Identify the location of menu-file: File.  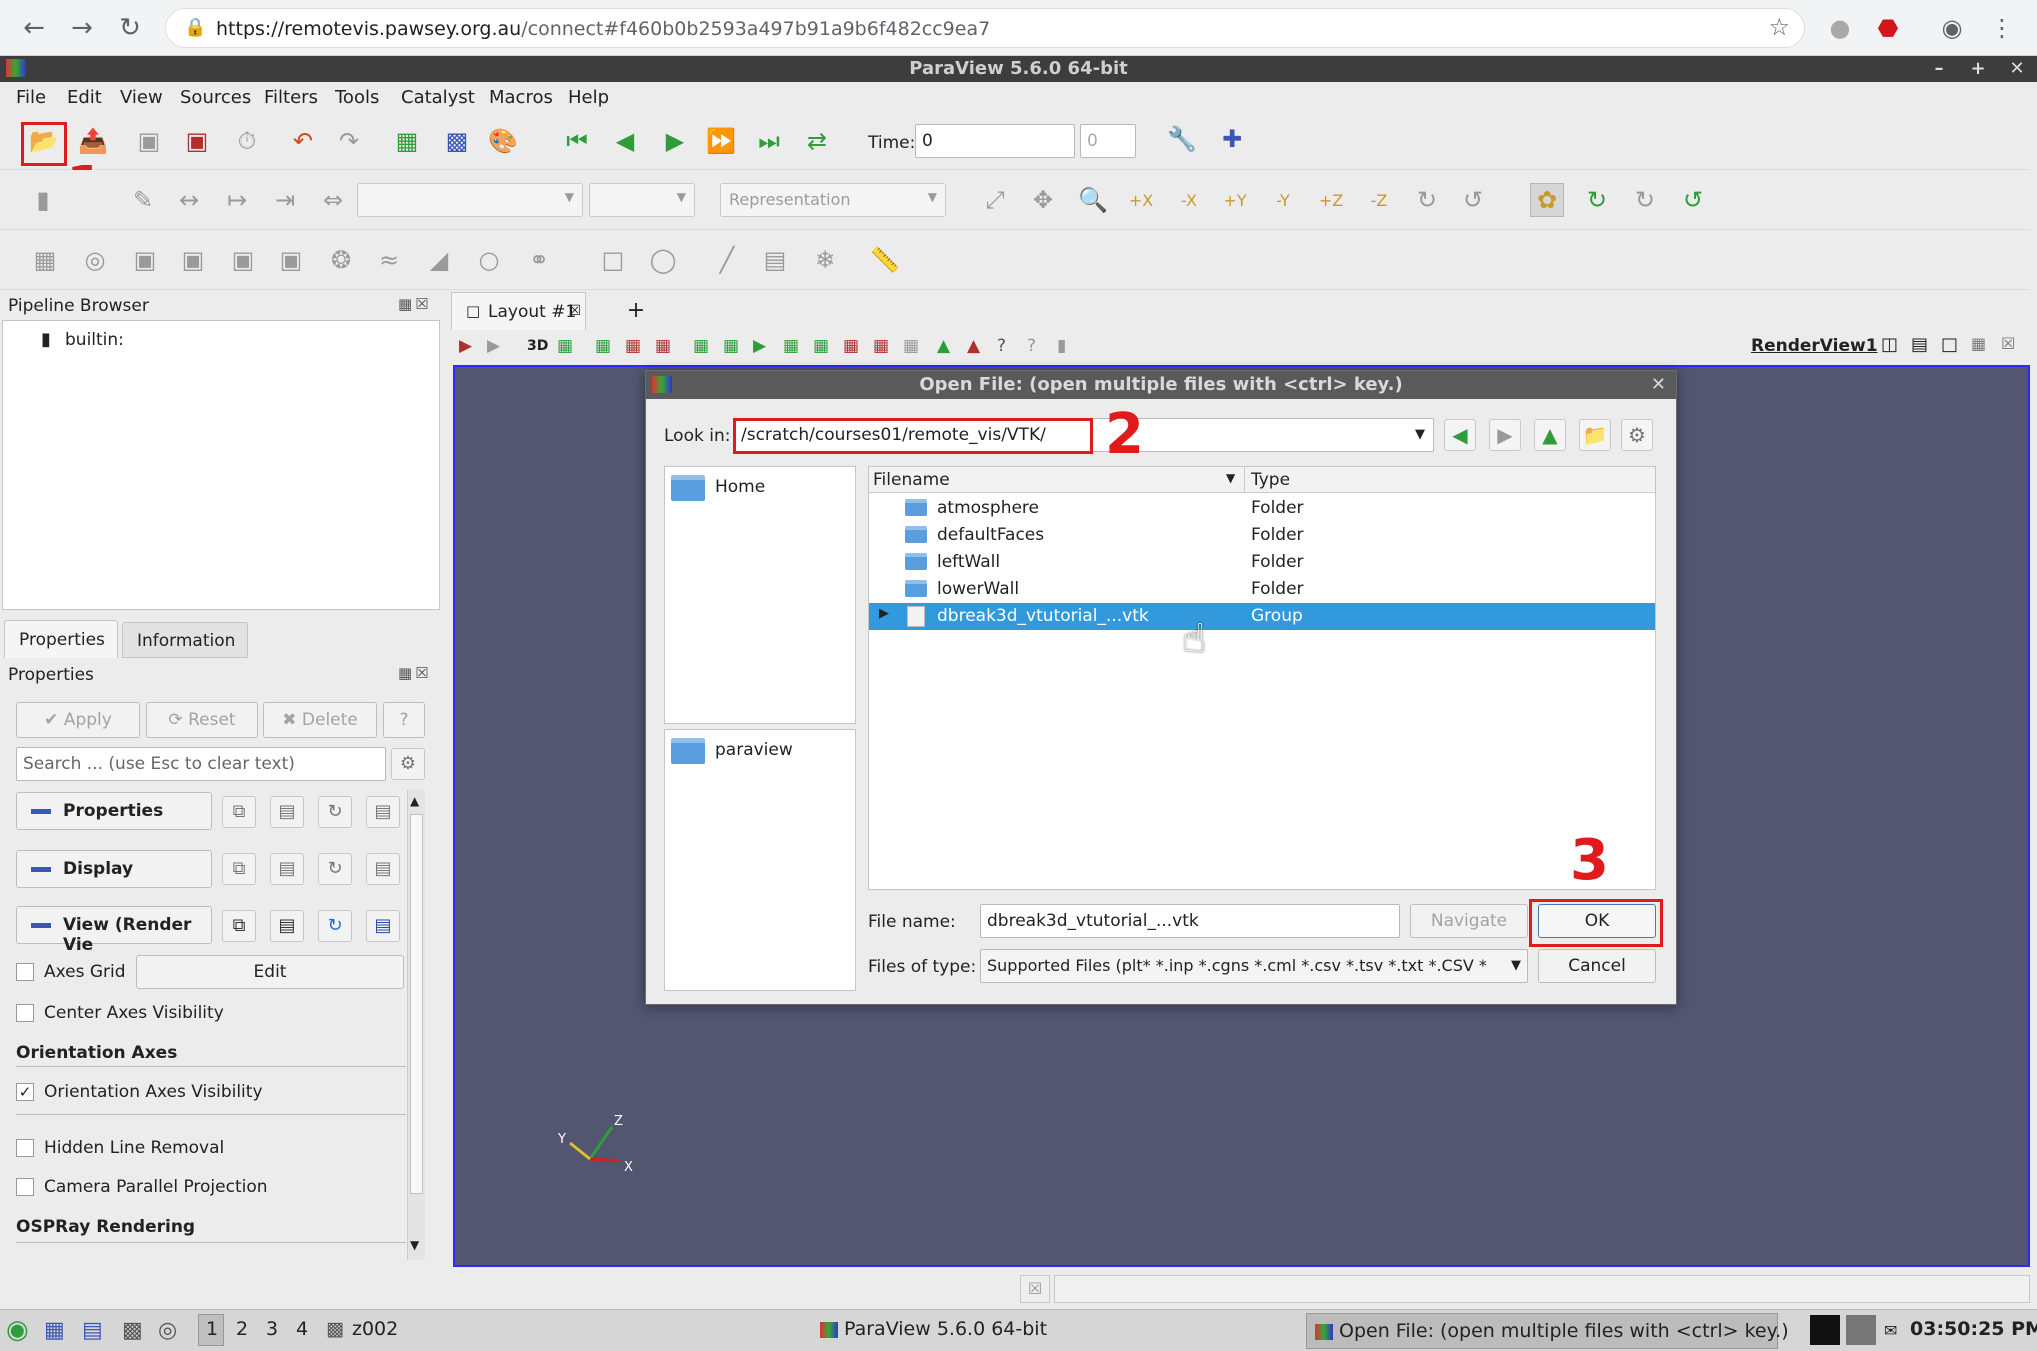
(31, 97).